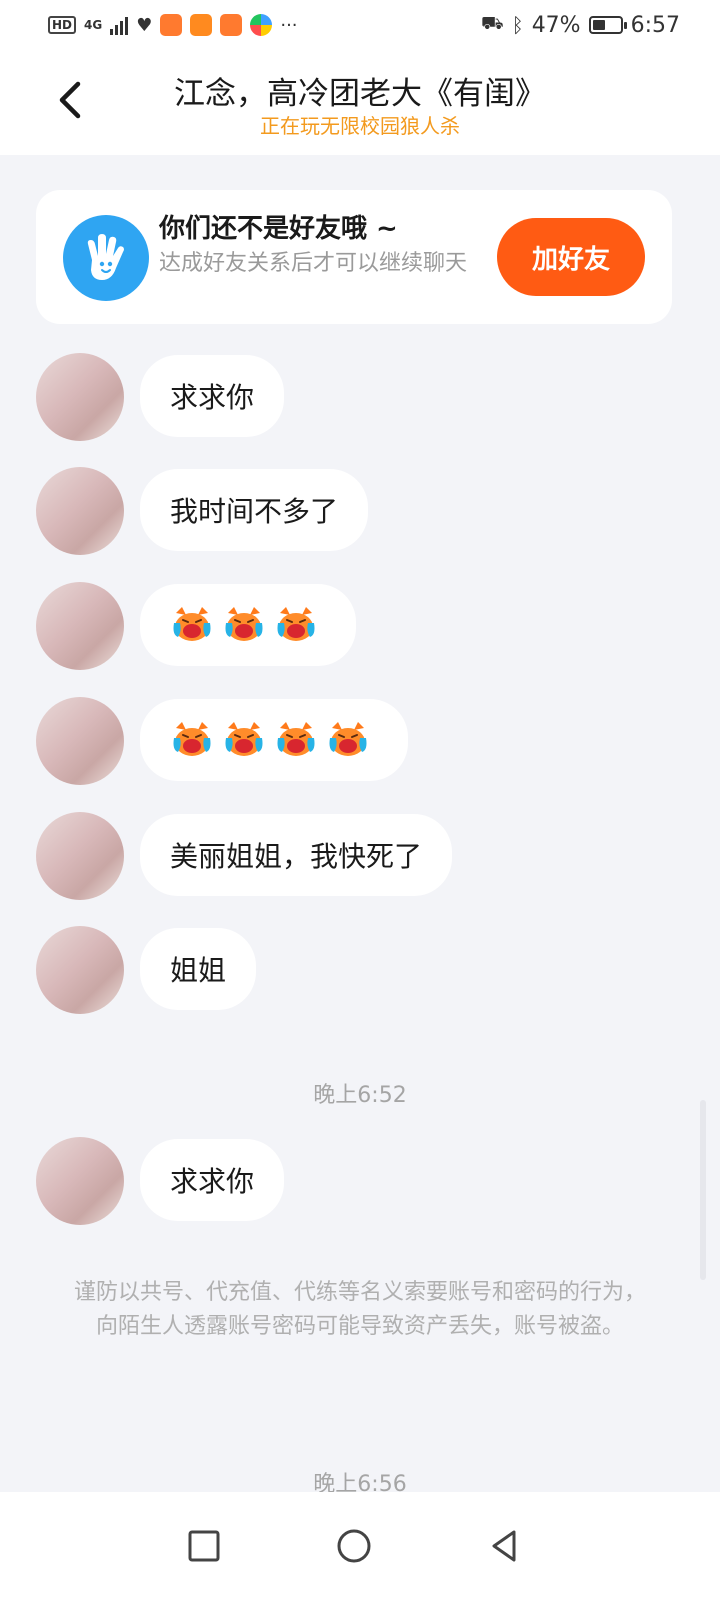 This screenshot has width=720, height=1600. I want to click on status-right: ⛟ ᛒ 47% 6:57, so click(580, 25).